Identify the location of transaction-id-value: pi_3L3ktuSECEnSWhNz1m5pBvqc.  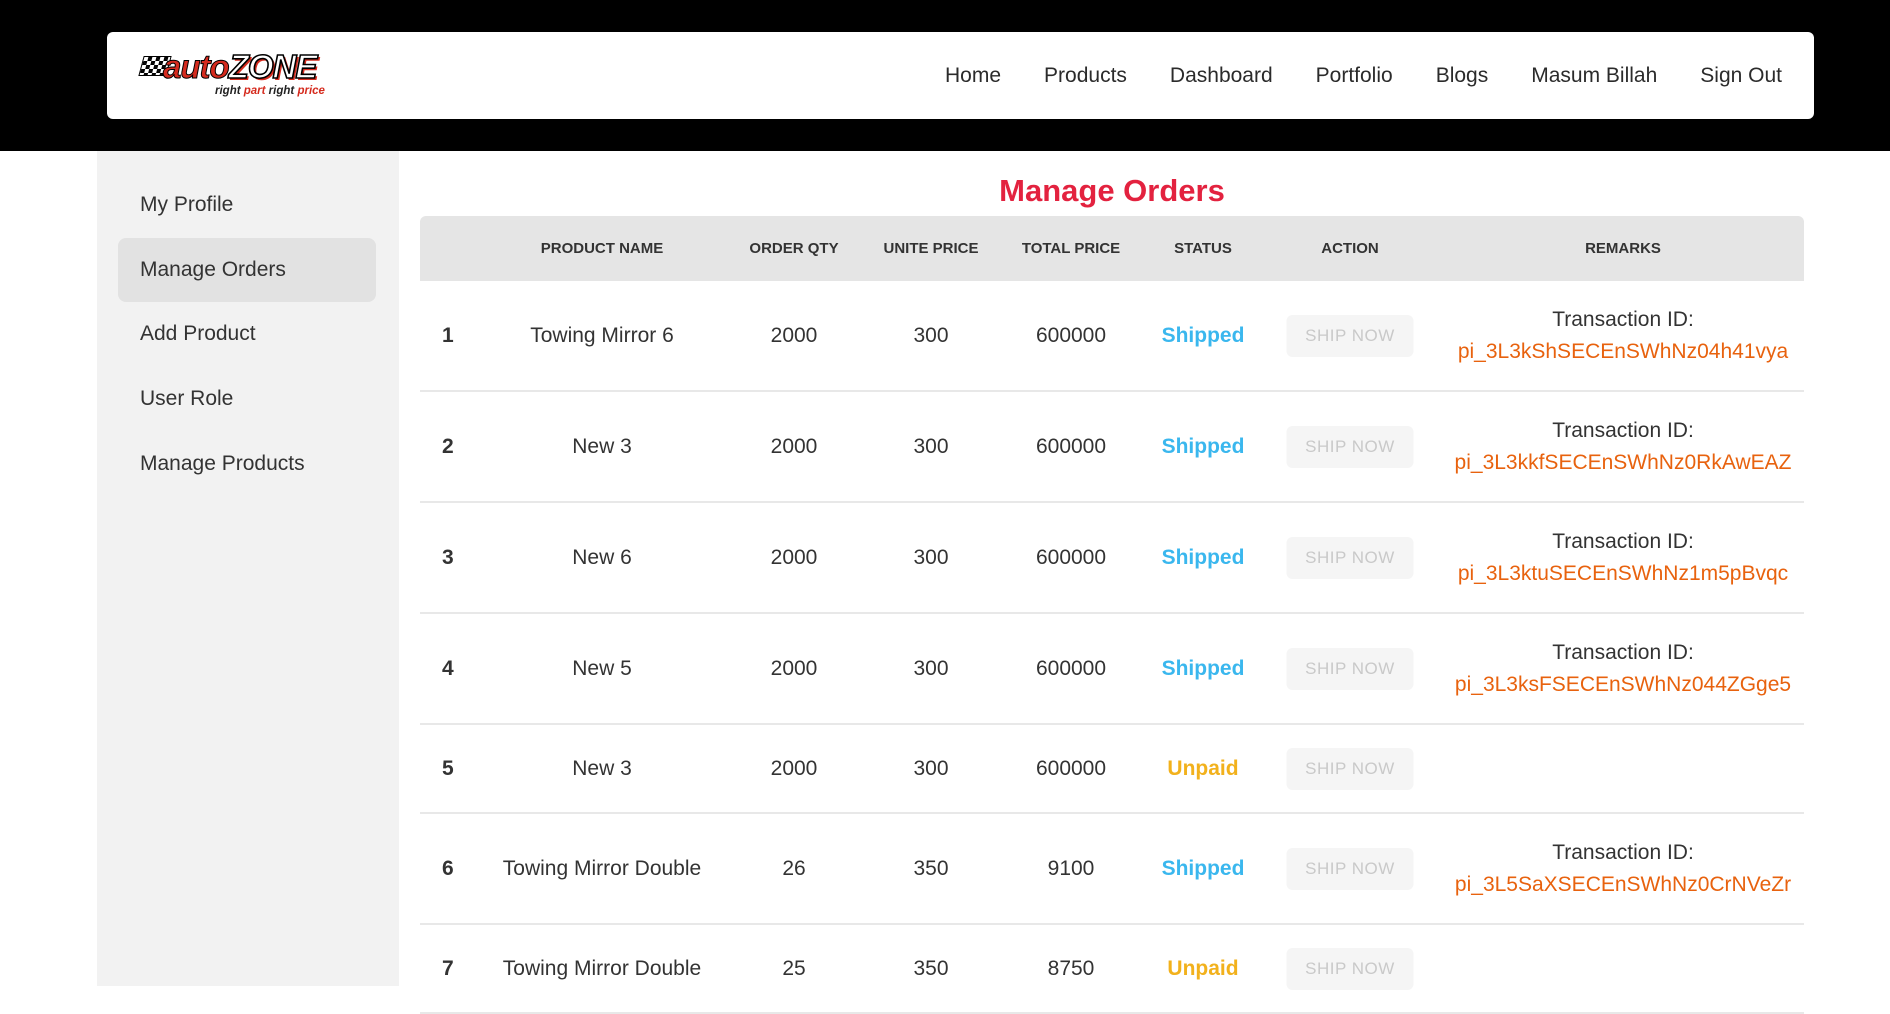
(1623, 573).